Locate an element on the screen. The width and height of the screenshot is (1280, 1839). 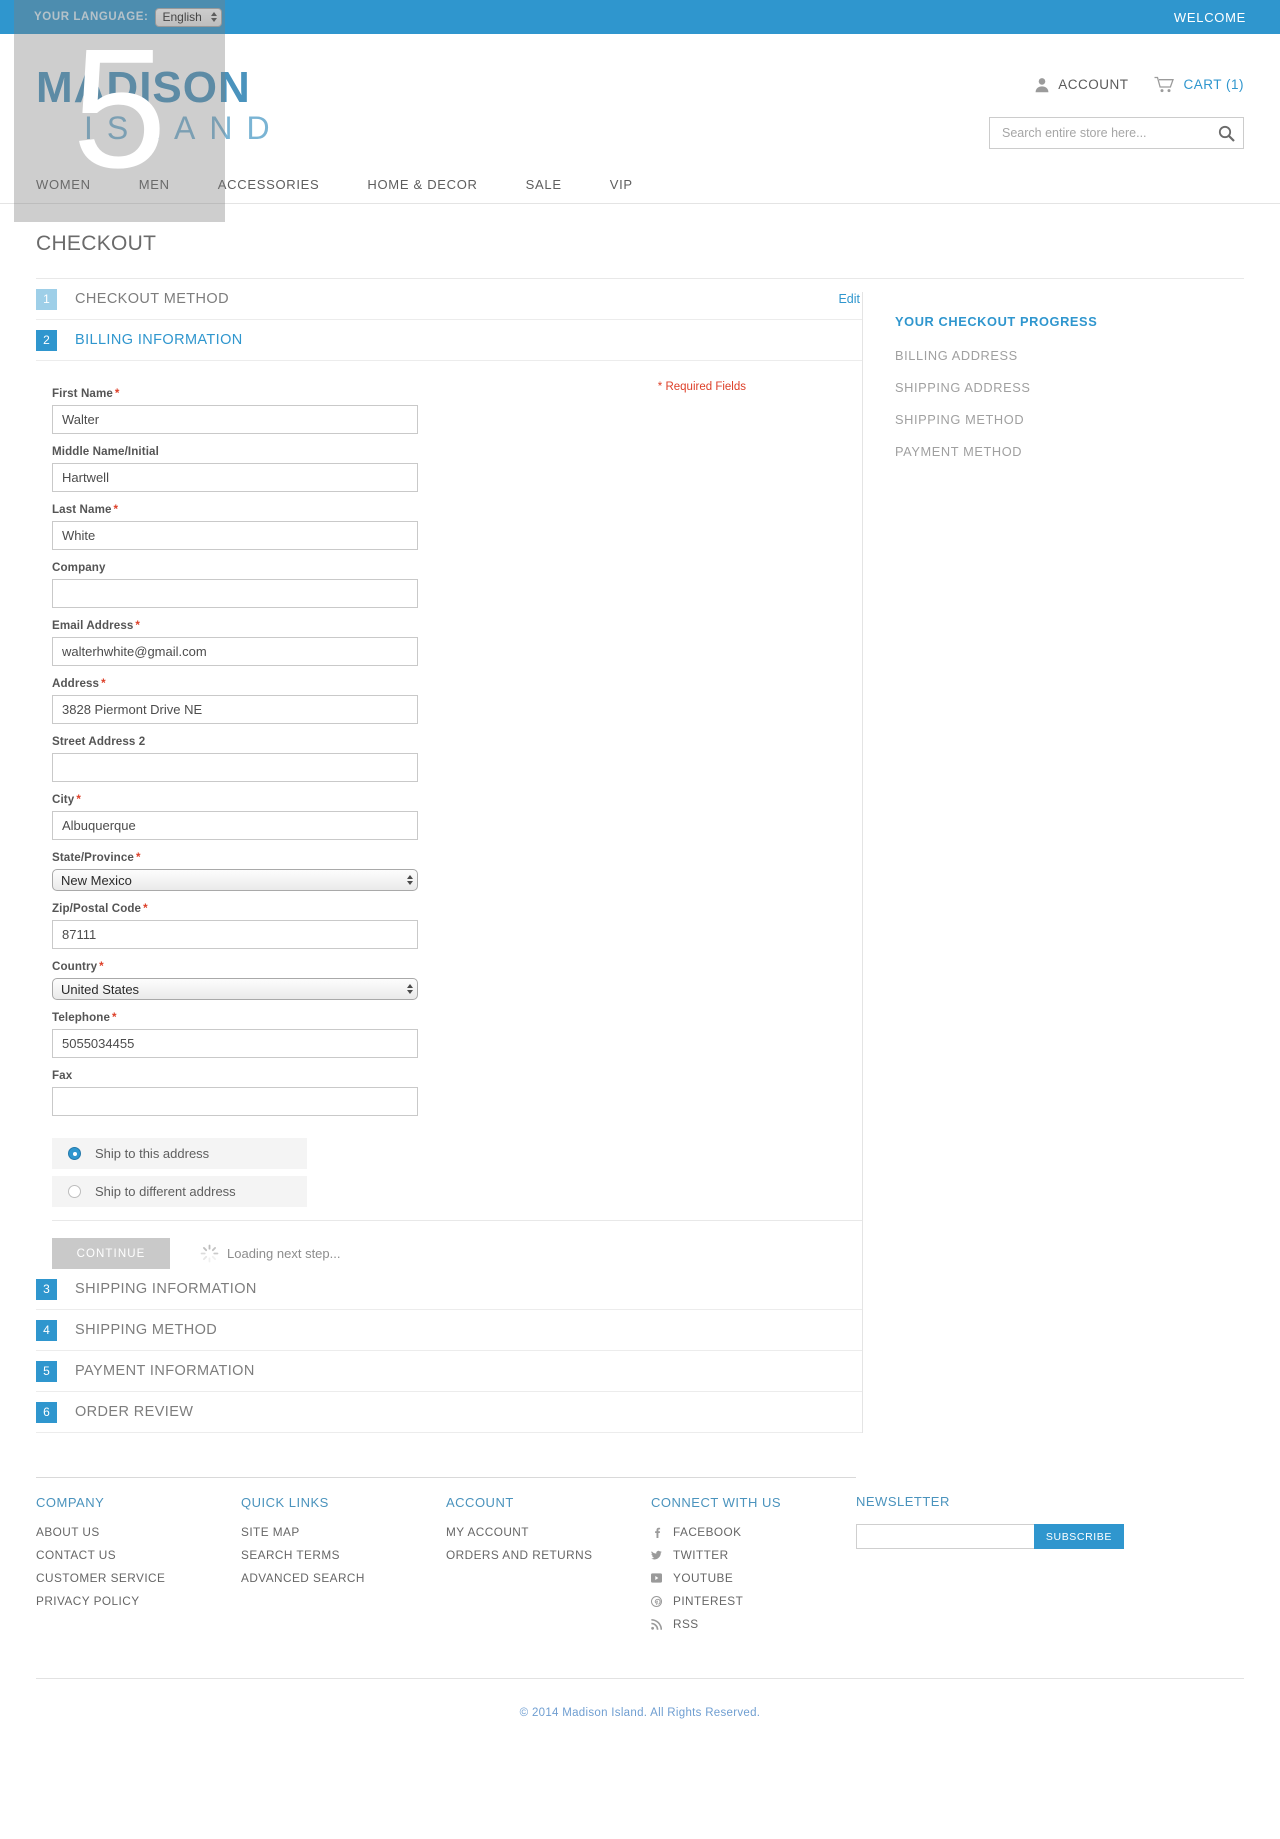
newsletter-subscribe-button: SUBSCRIBE is located at coordinates (1078, 1536).